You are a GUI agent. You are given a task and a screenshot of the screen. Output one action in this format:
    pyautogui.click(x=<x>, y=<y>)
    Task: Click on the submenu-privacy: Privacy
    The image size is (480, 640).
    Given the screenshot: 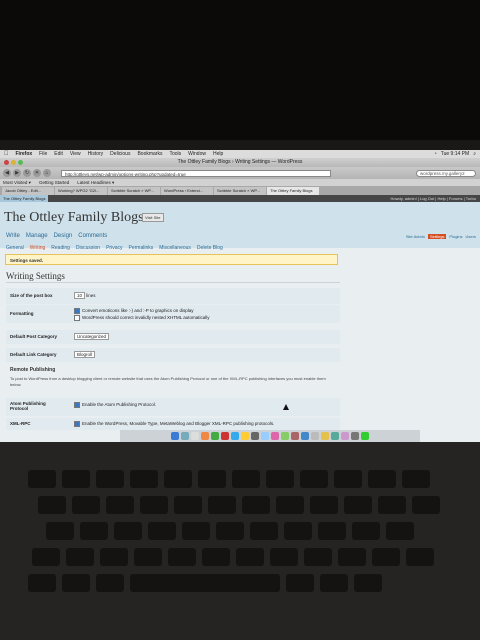 What is the action you would take?
    pyautogui.click(x=114, y=248)
    